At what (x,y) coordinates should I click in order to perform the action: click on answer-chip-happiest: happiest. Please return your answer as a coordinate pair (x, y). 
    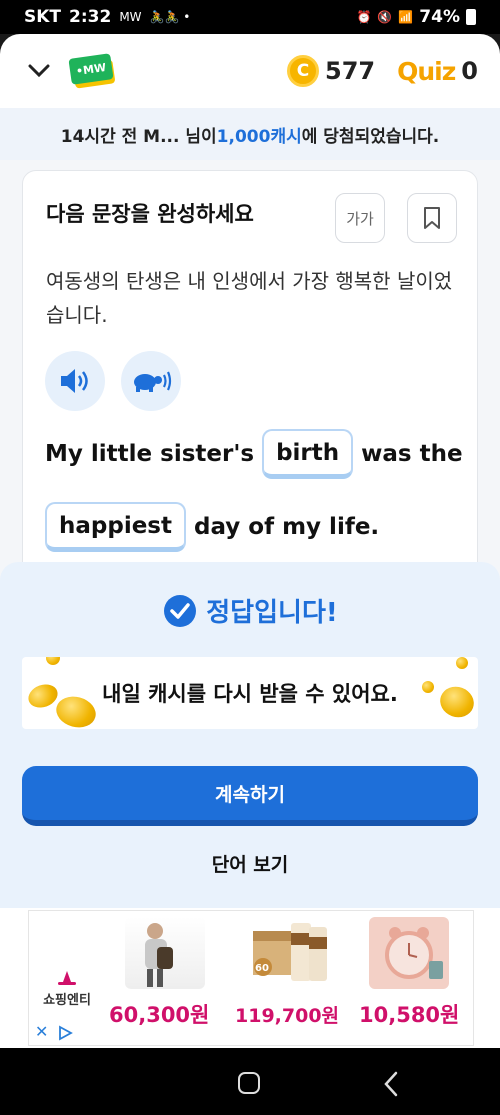
    Looking at the image, I should click on (115, 527).